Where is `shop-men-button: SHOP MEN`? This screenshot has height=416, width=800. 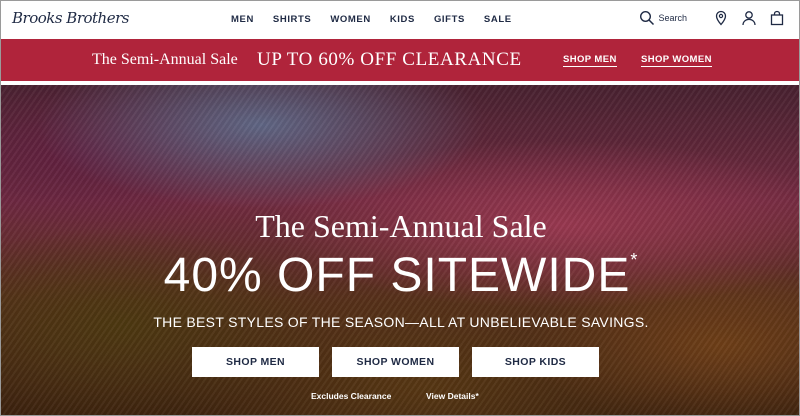 shop-men-button: SHOP MEN is located at coordinates (255, 362).